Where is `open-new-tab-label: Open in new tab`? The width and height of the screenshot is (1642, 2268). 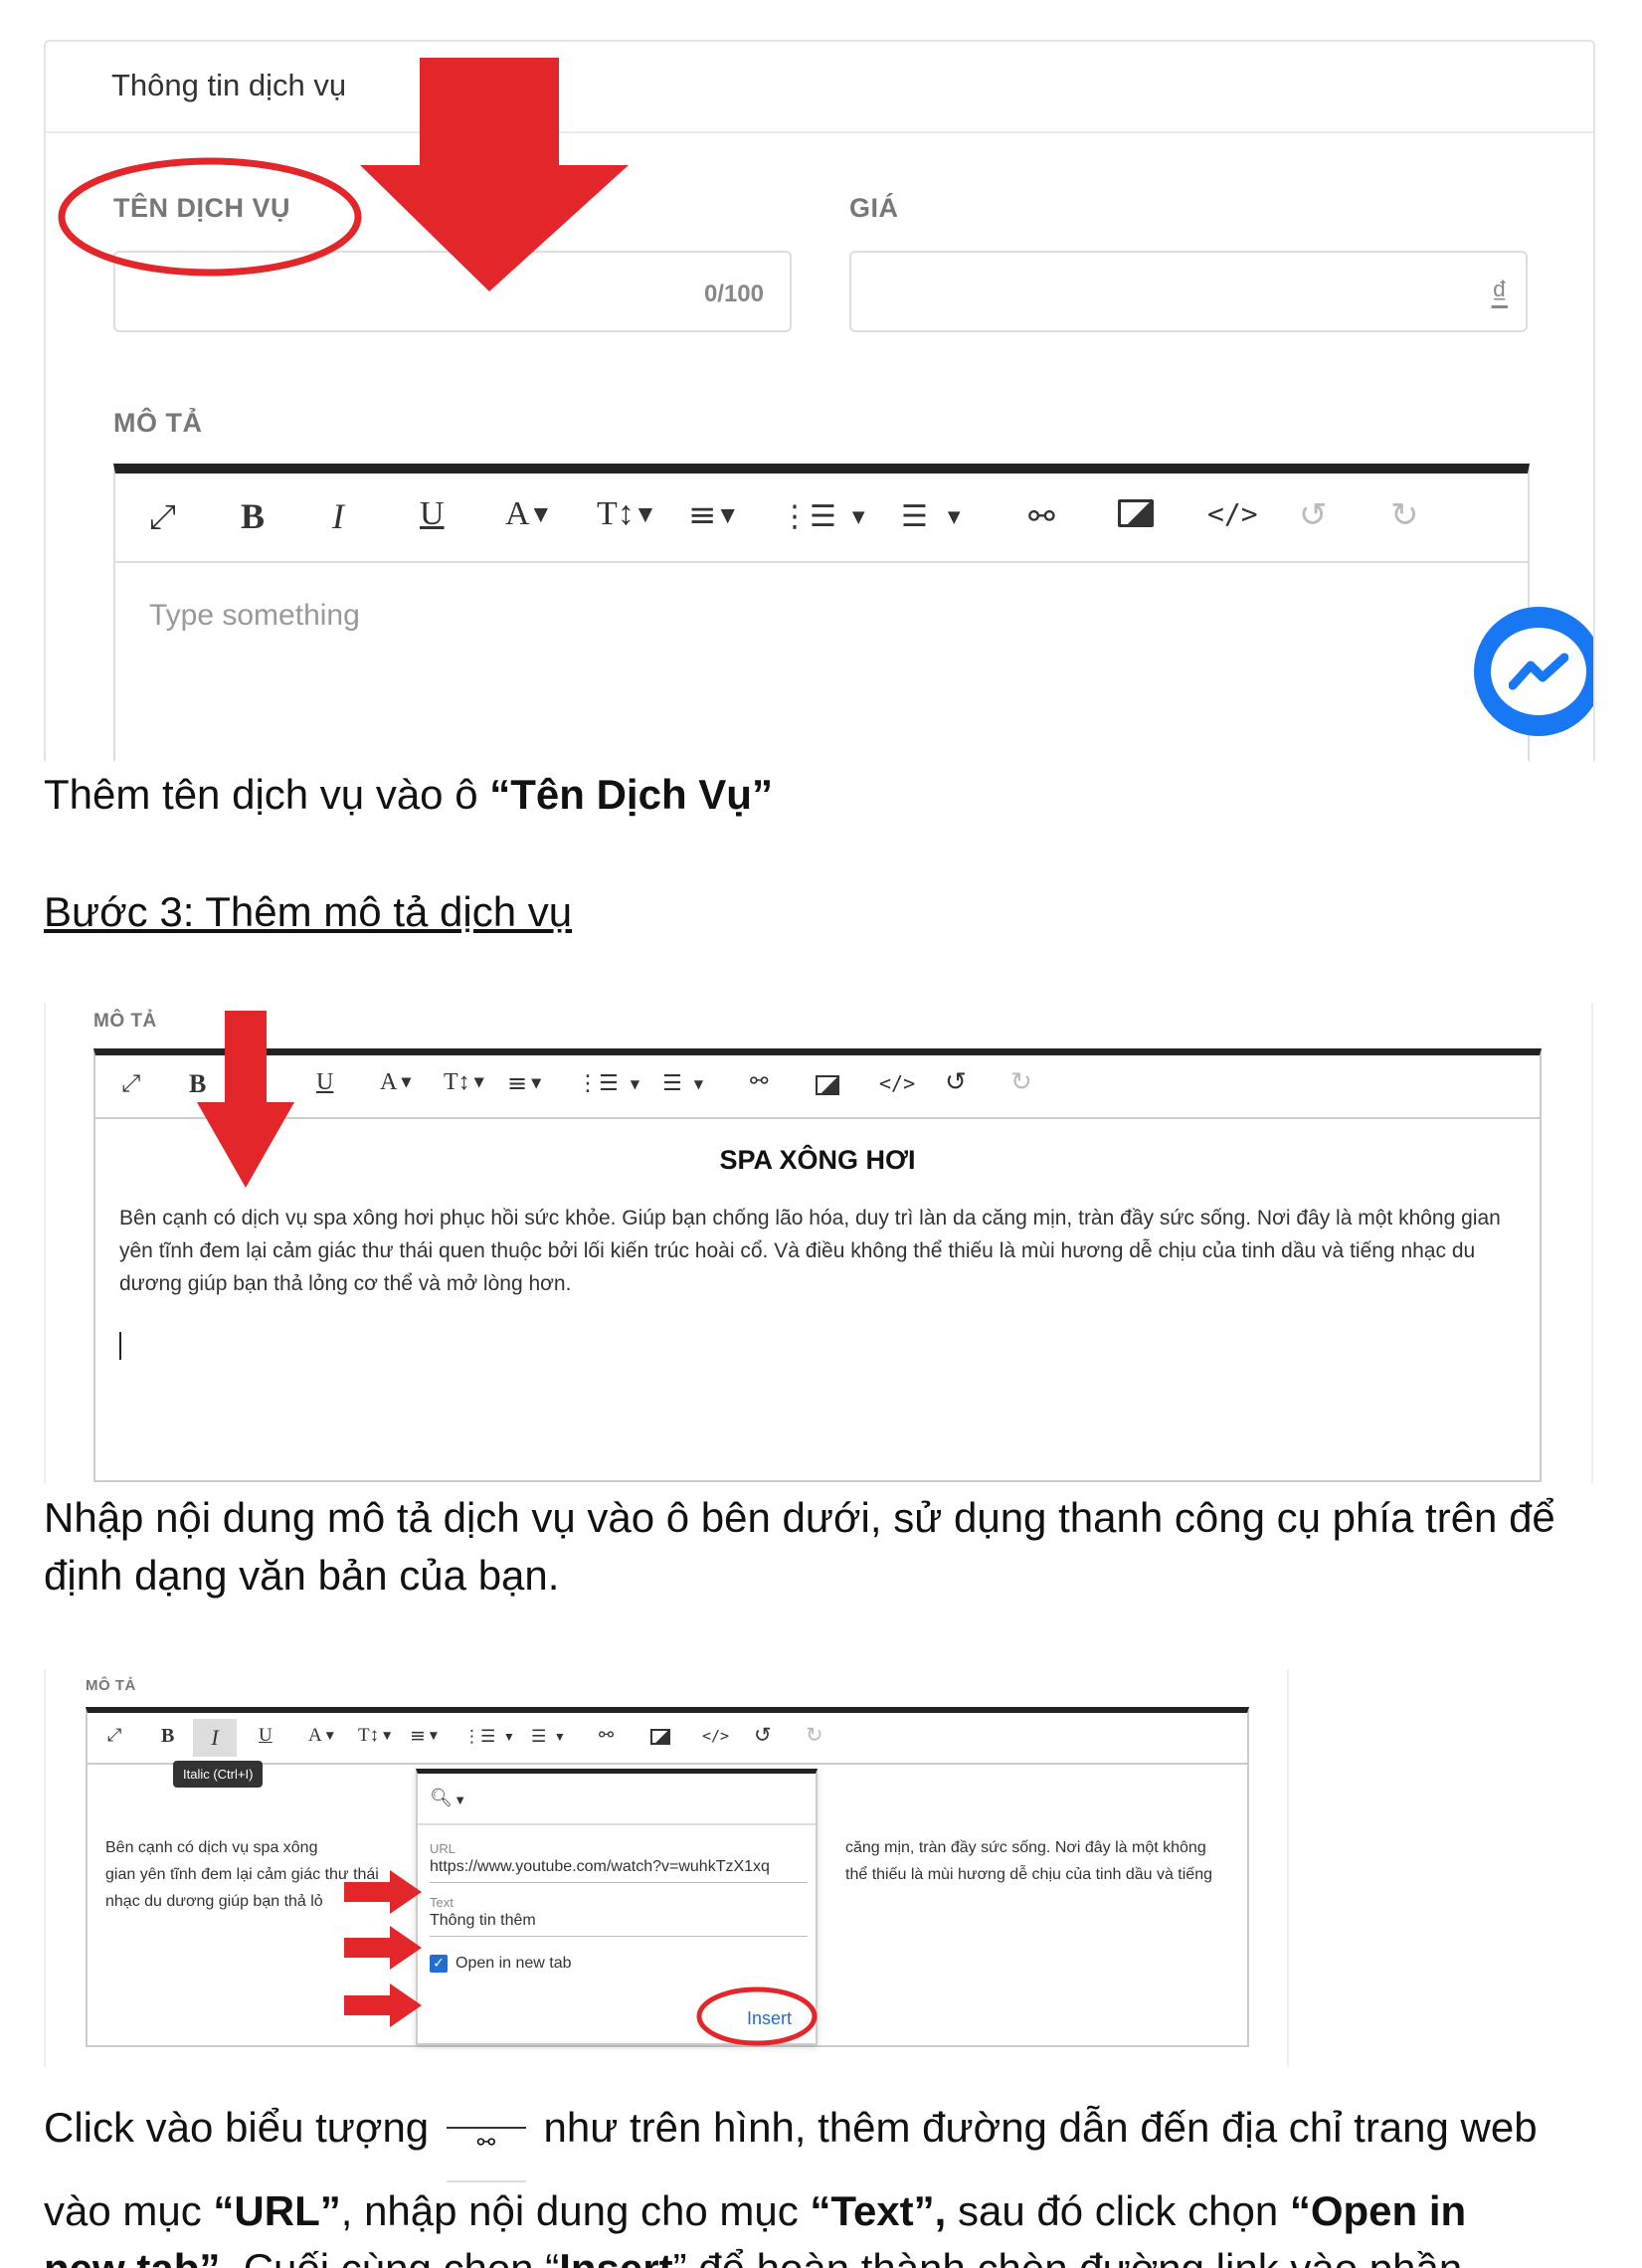
open-new-tab-label: Open in new tab is located at coordinates (514, 1963).